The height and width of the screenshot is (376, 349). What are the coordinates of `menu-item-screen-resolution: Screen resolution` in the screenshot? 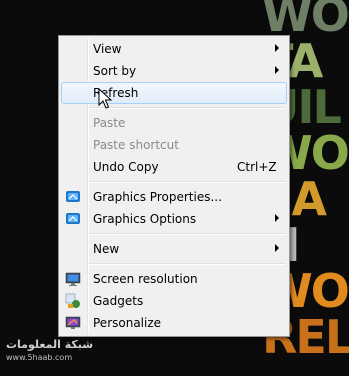 It's located at (174, 279).